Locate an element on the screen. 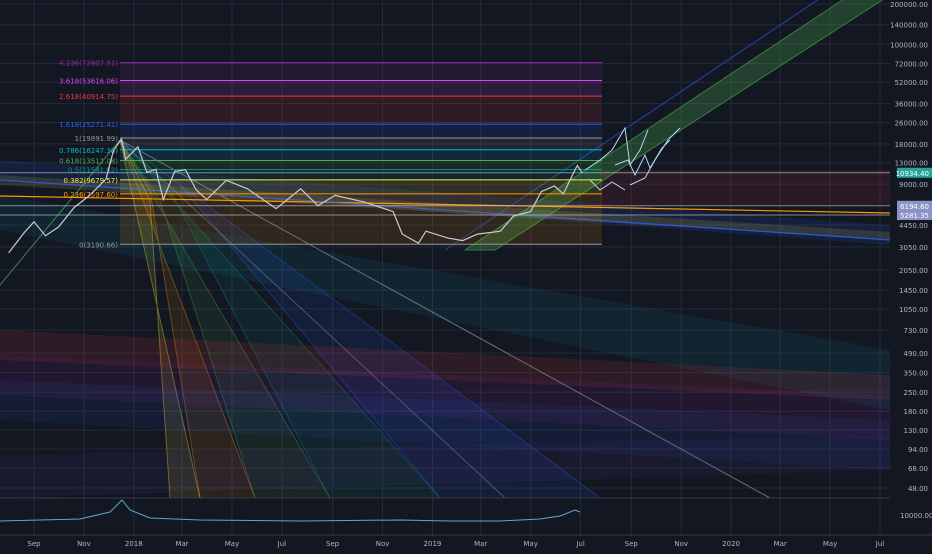  x-tick-label-8: 2019 is located at coordinates (433, 544).